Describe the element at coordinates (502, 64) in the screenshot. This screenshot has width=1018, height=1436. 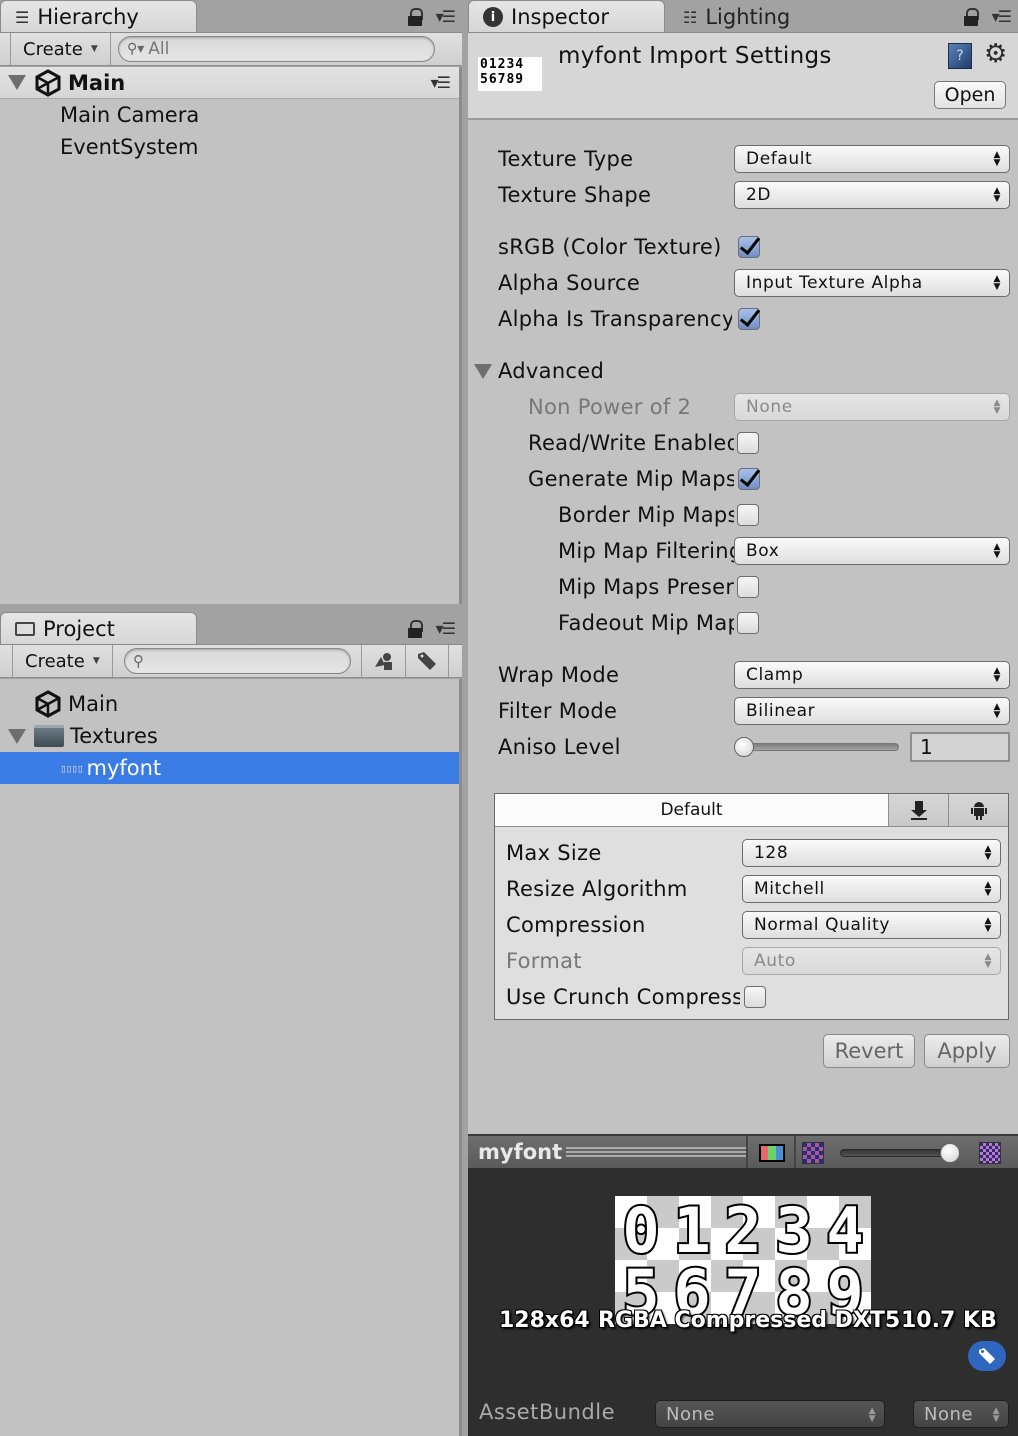
I see `thumbnail-row: 01234` at that location.